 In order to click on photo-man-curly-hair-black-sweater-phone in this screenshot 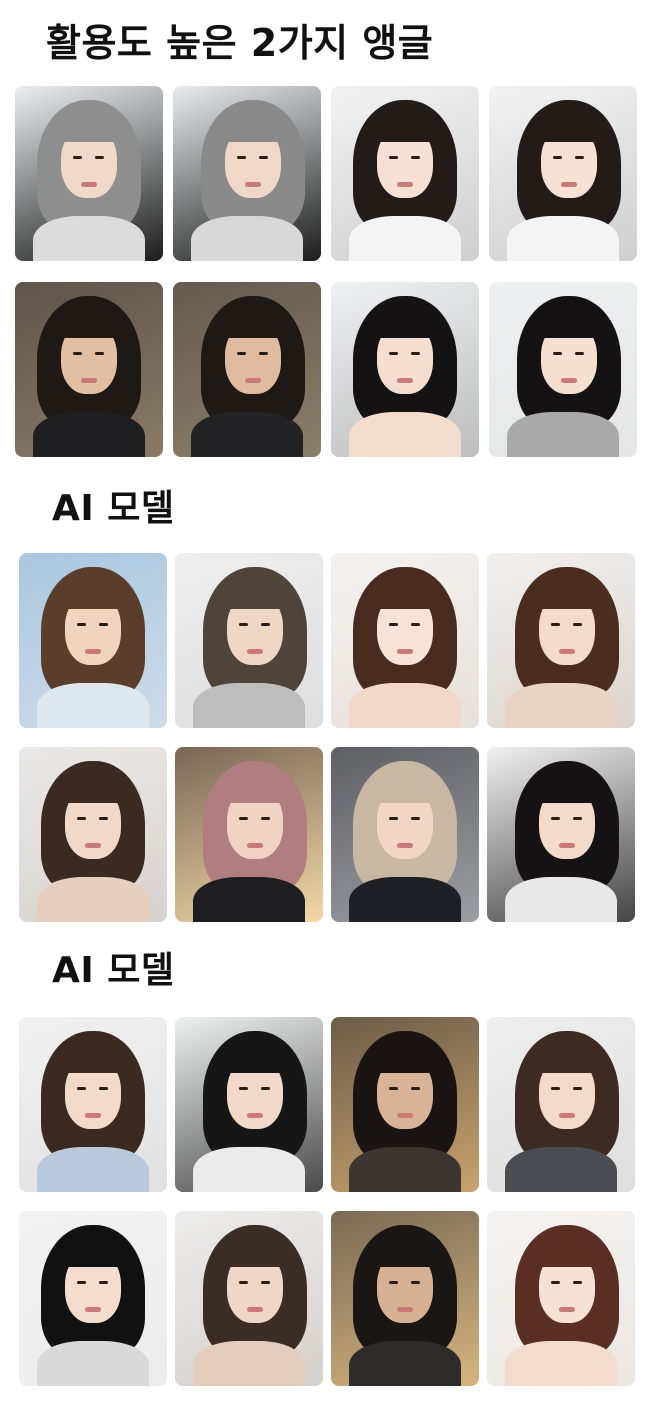, I will do `click(247, 369)`.